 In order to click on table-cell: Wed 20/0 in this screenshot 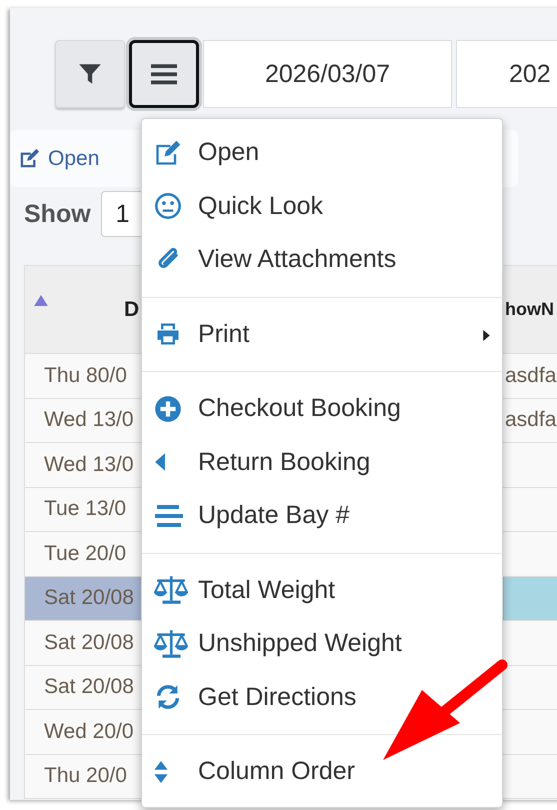, I will do `click(89, 732)`.